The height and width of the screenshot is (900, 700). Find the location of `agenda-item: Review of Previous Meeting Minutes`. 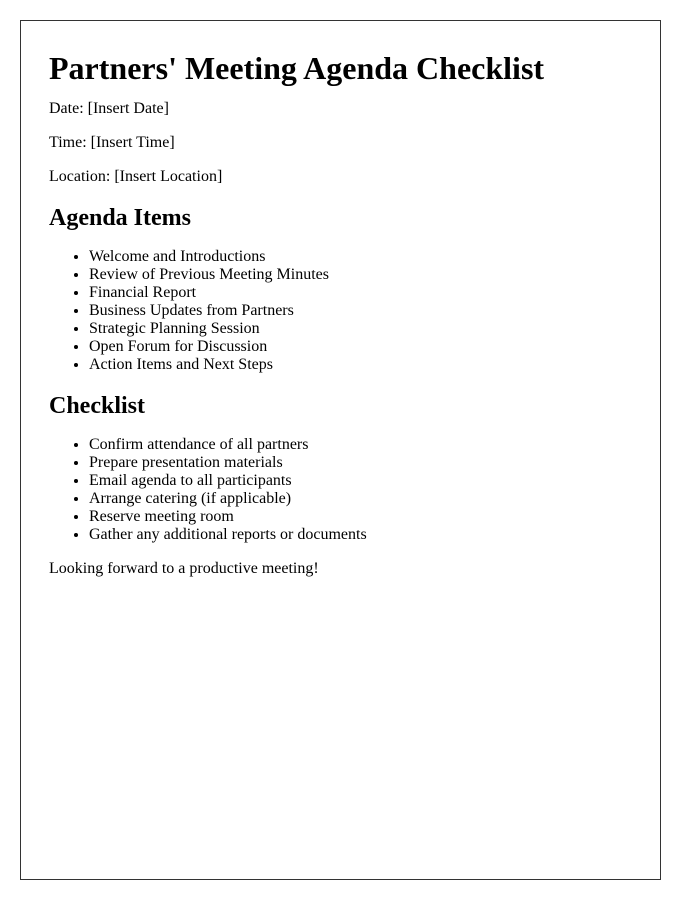

agenda-item: Review of Previous Meeting Minutes is located at coordinates (360, 275).